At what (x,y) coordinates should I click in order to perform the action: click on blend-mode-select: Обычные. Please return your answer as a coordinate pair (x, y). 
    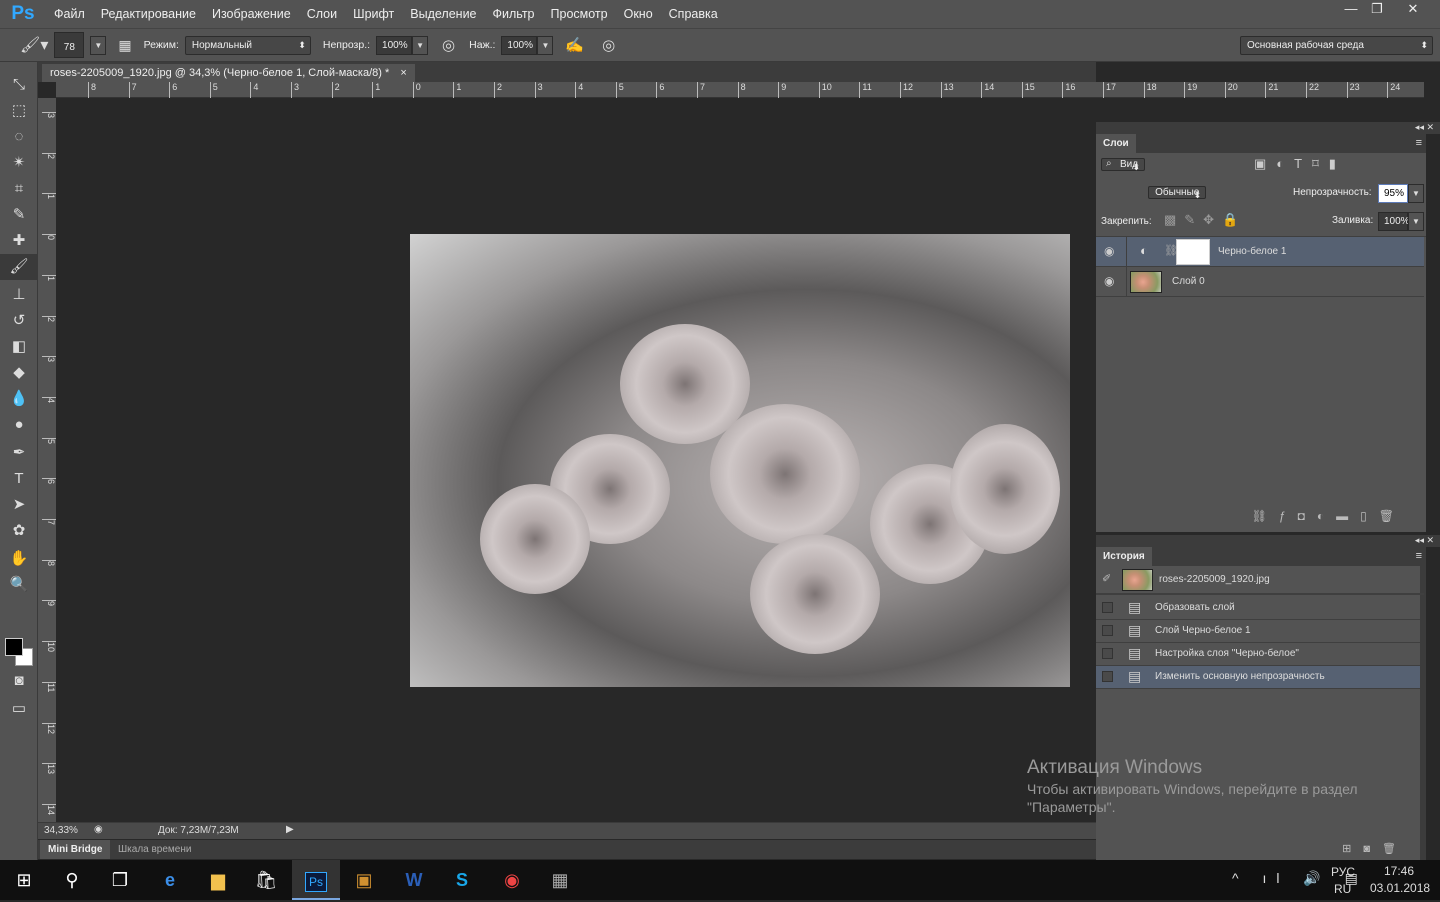
    Looking at the image, I should click on (1177, 192).